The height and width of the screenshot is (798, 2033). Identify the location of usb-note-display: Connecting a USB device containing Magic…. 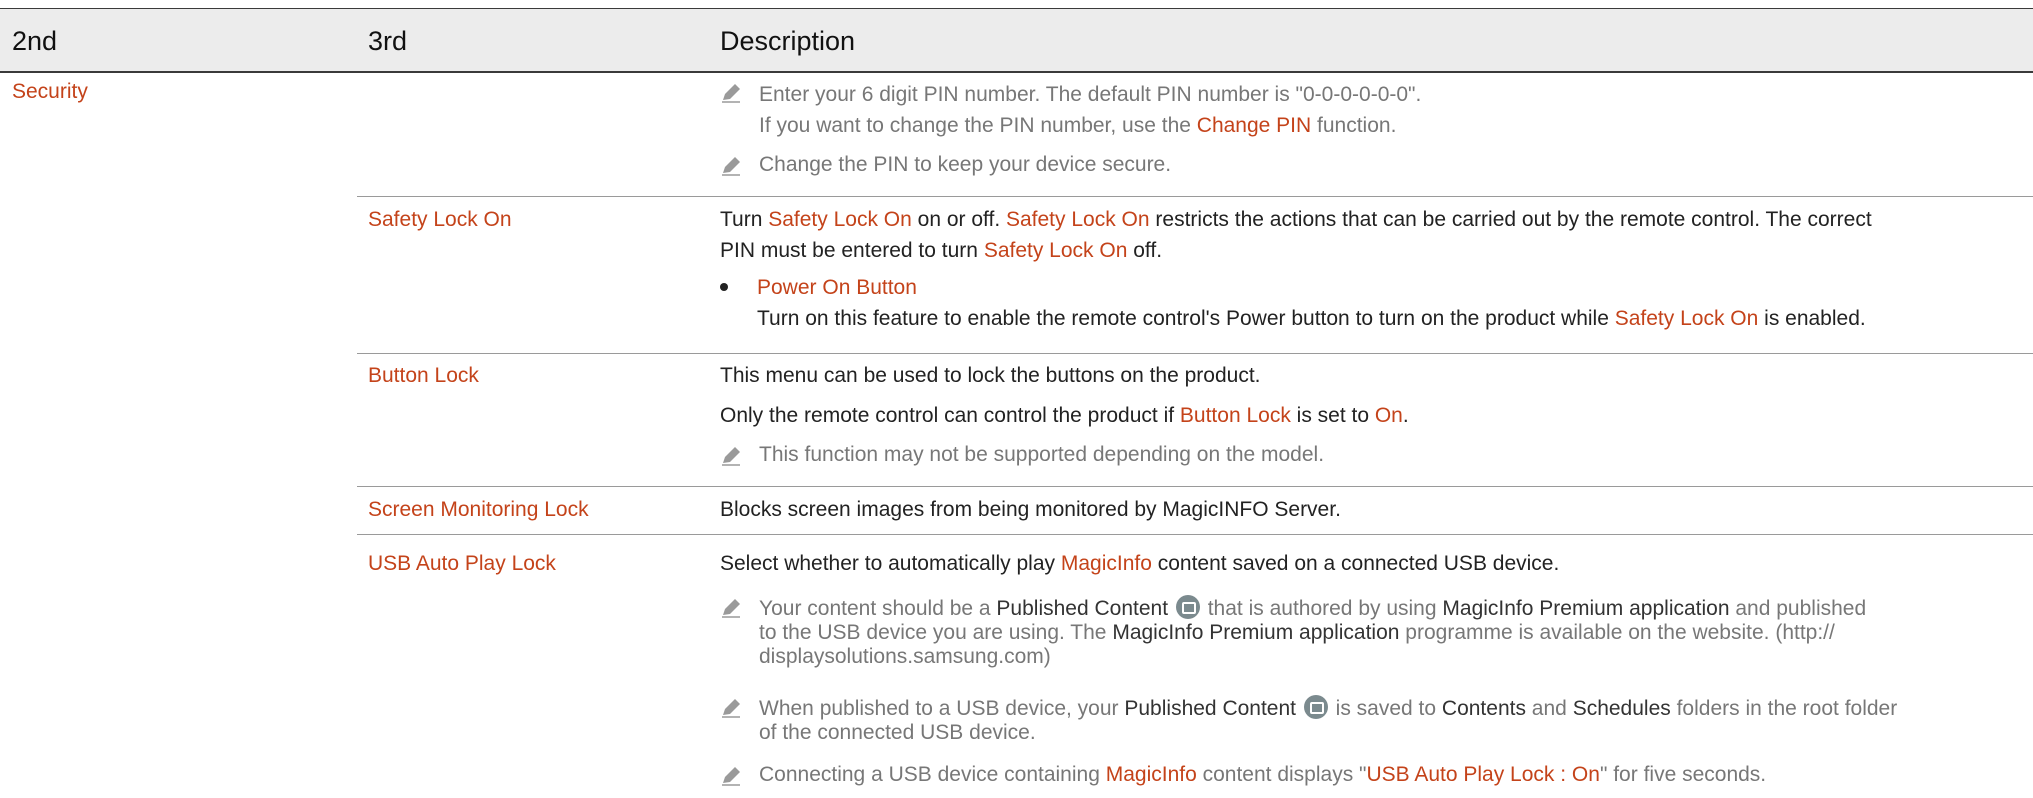
(1362, 778).